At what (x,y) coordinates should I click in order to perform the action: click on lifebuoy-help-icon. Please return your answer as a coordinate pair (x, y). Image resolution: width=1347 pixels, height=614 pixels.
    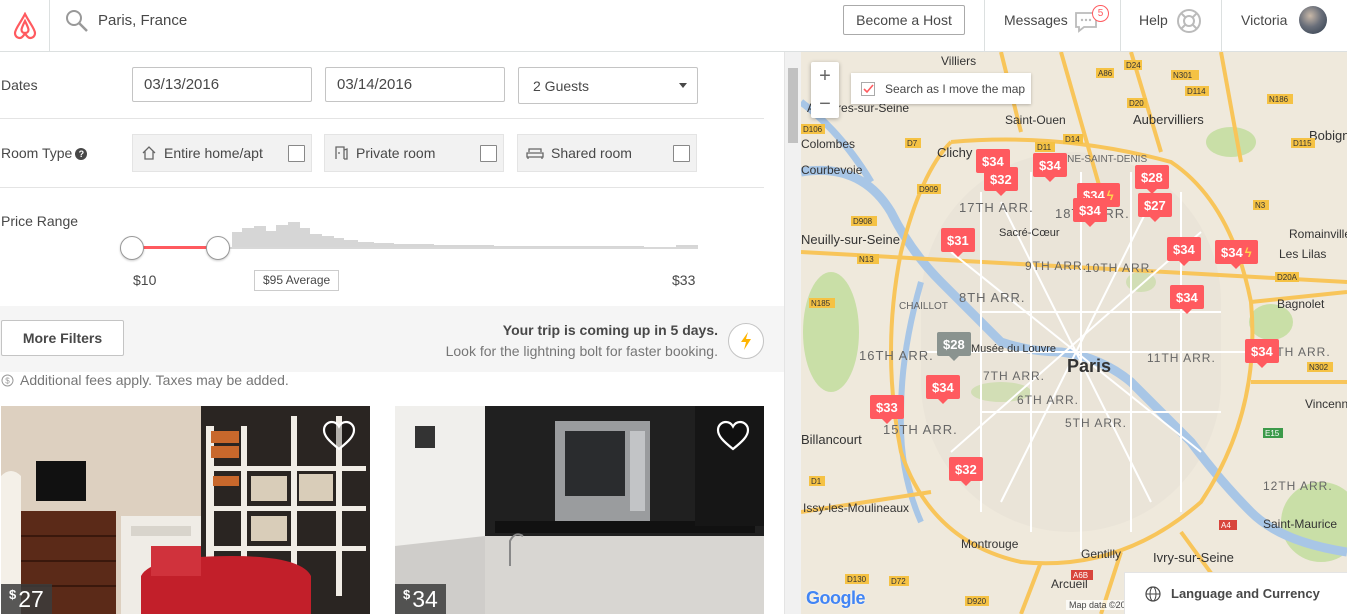
    Looking at the image, I should click on (1189, 23).